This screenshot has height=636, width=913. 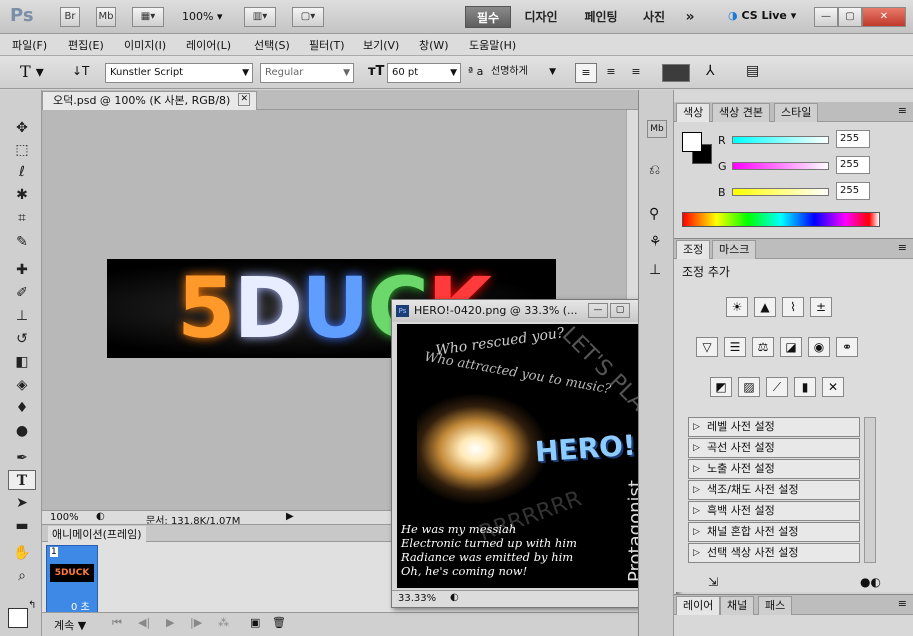 I want to click on bridge-button: Br, so click(x=70, y=17).